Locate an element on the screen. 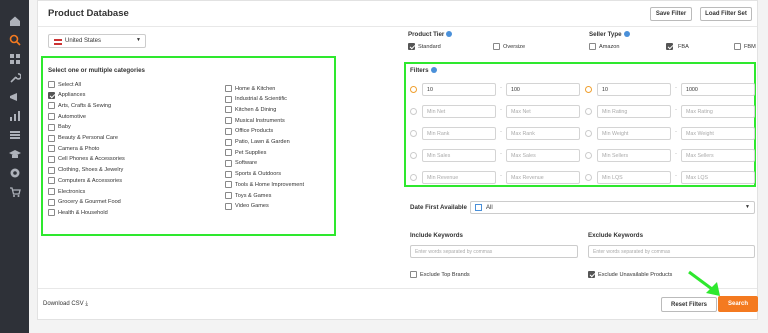 The image size is (768, 333). filter-max-input: Max Weight is located at coordinates (718, 133).